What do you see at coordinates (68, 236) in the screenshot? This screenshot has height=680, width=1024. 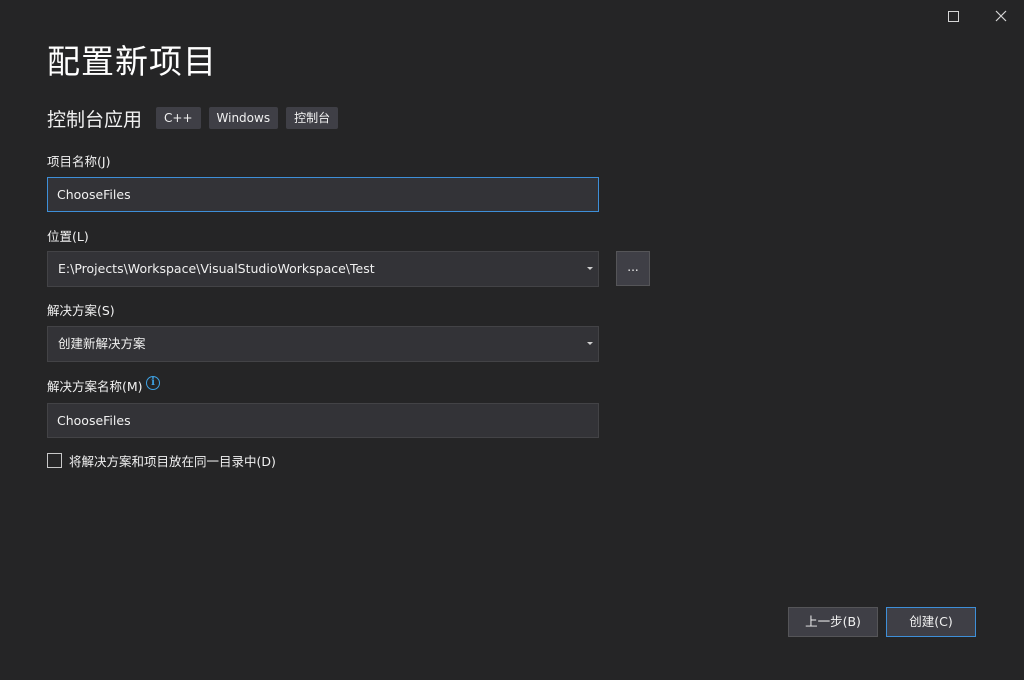 I see `location-label: 位置(L)` at bounding box center [68, 236].